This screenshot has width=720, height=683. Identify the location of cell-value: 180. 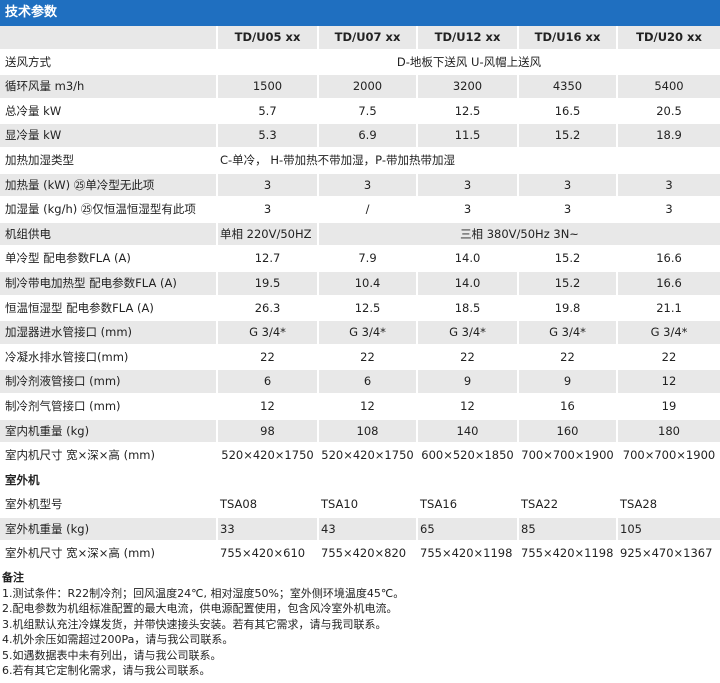
(669, 432).